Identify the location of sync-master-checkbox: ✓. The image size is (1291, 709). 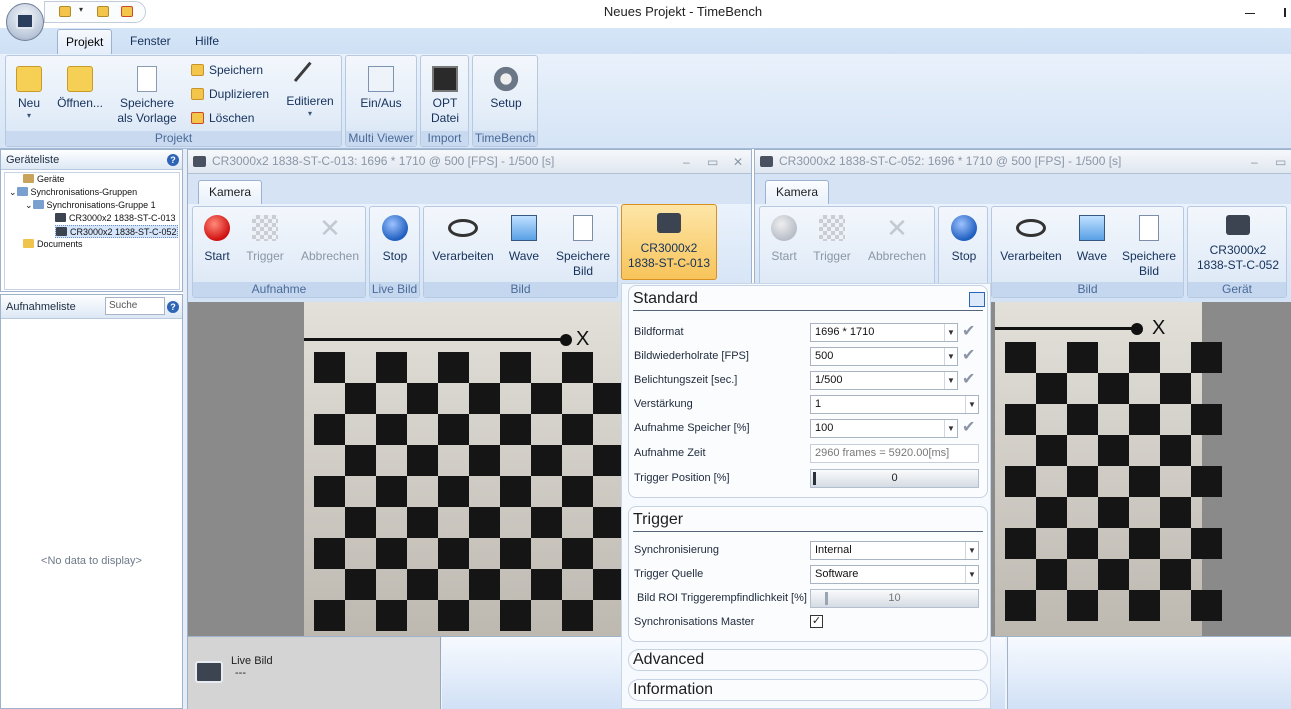
(816, 621).